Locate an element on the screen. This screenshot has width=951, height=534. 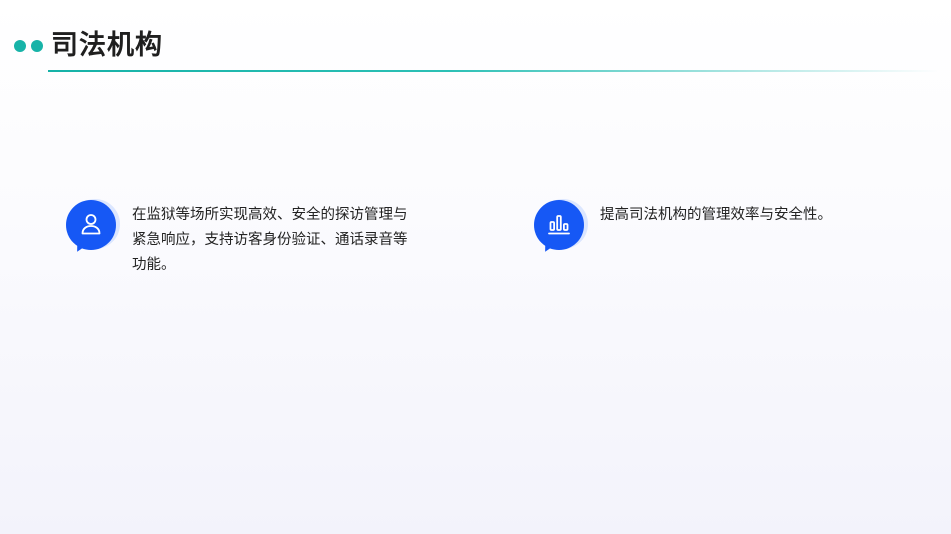
bar-chart-icon is located at coordinates (559, 225).